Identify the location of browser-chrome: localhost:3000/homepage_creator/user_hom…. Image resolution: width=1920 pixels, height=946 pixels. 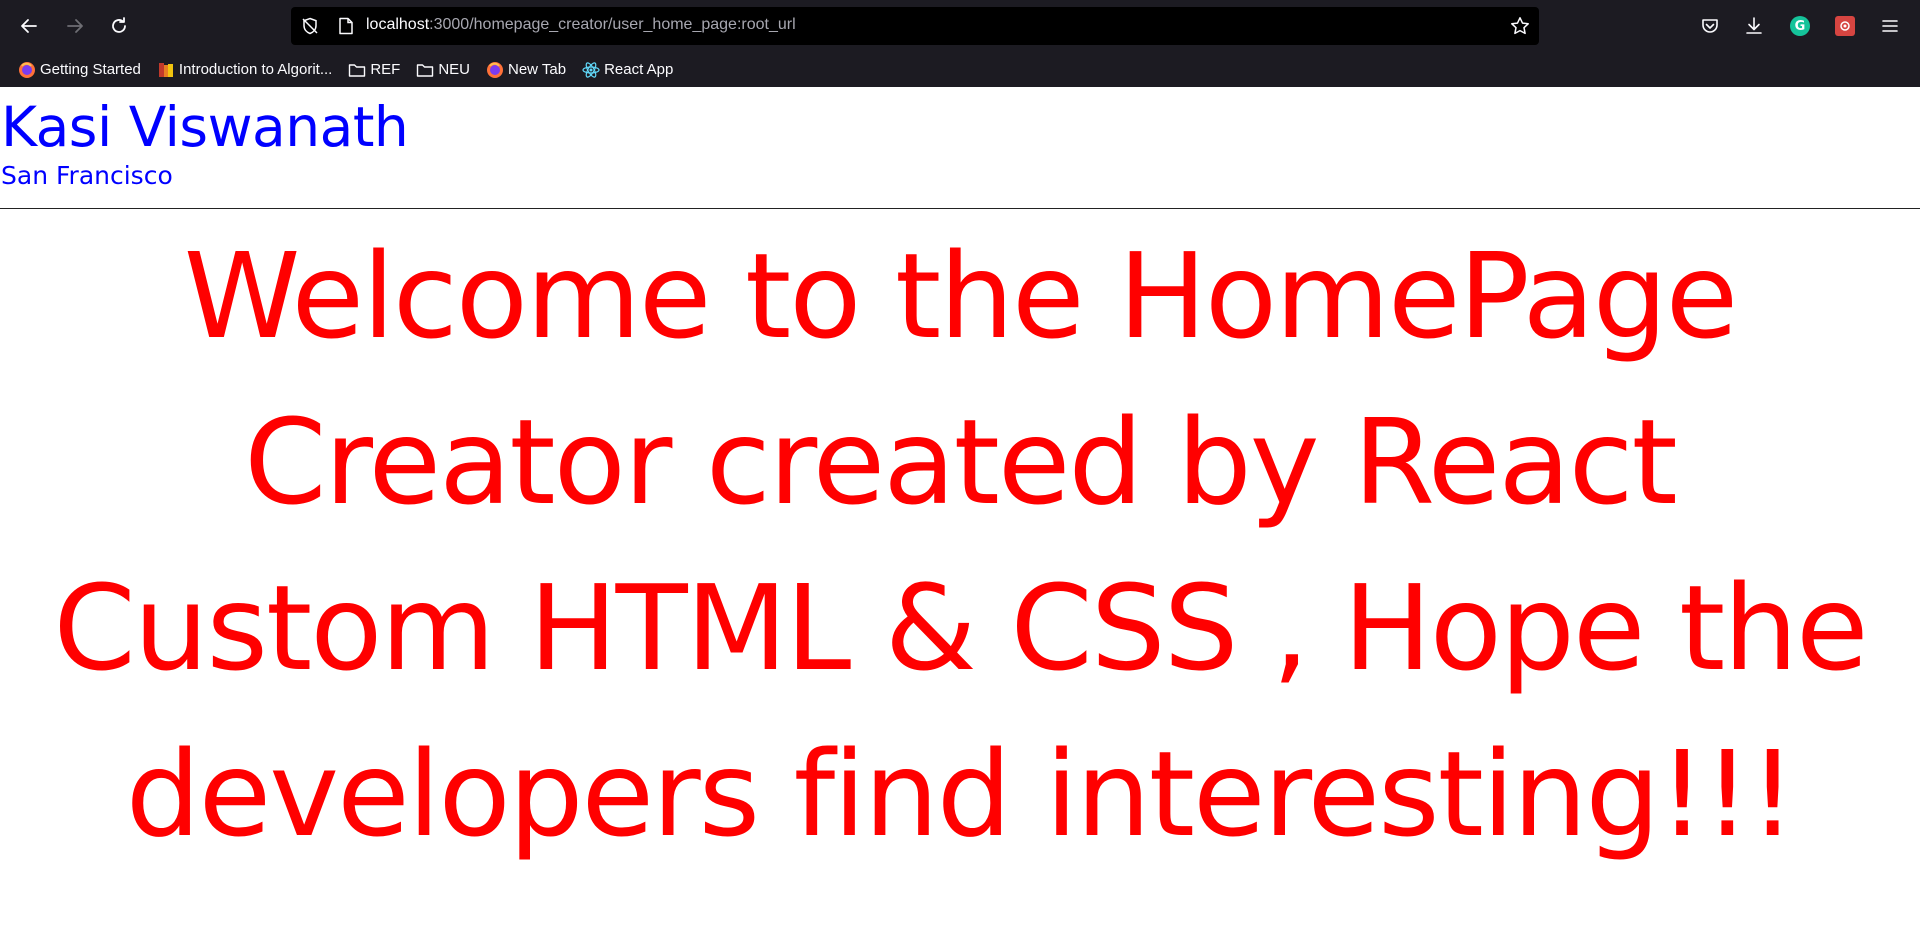
(960, 43).